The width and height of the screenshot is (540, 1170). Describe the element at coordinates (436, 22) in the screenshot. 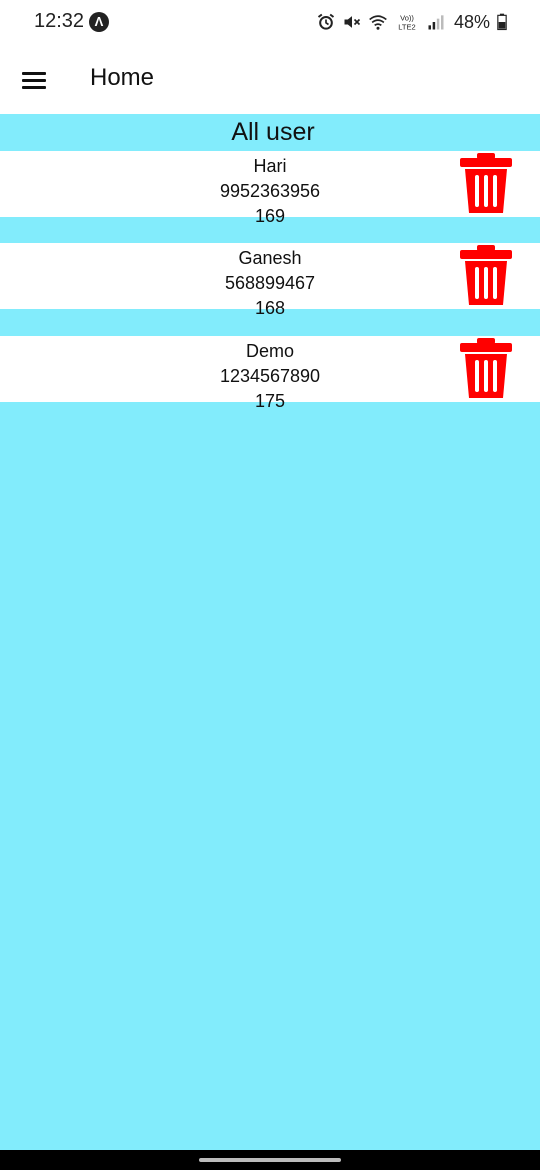

I see `signal-icon` at that location.